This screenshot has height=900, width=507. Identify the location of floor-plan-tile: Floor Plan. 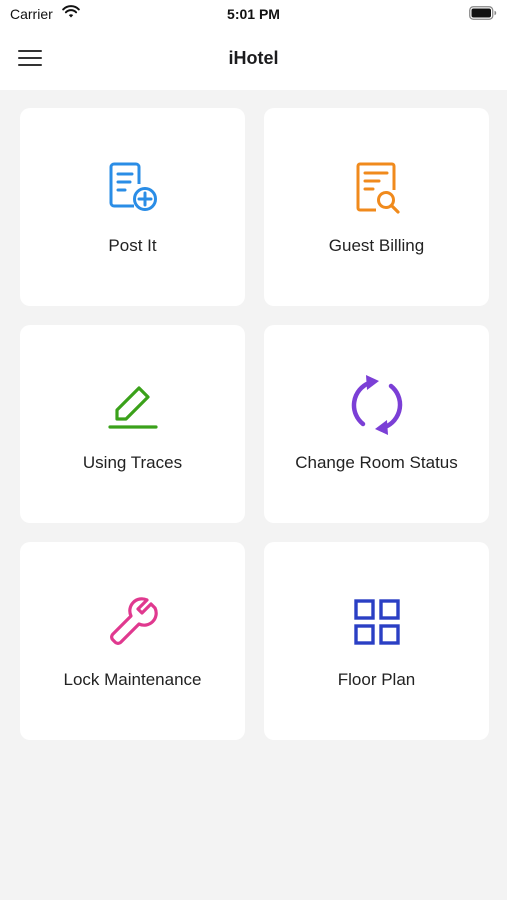
(376, 641).